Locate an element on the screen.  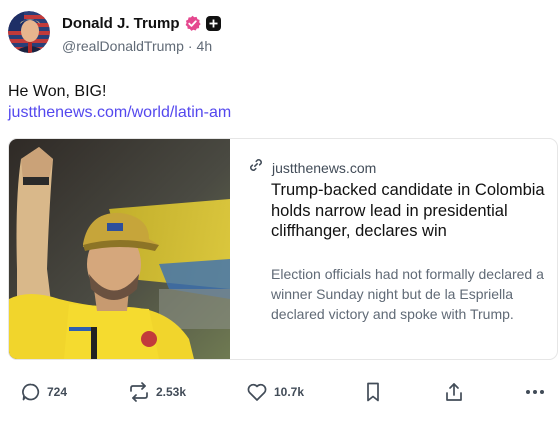
post-link: justthenews.com/world/latin-am is located at coordinates (119, 113).